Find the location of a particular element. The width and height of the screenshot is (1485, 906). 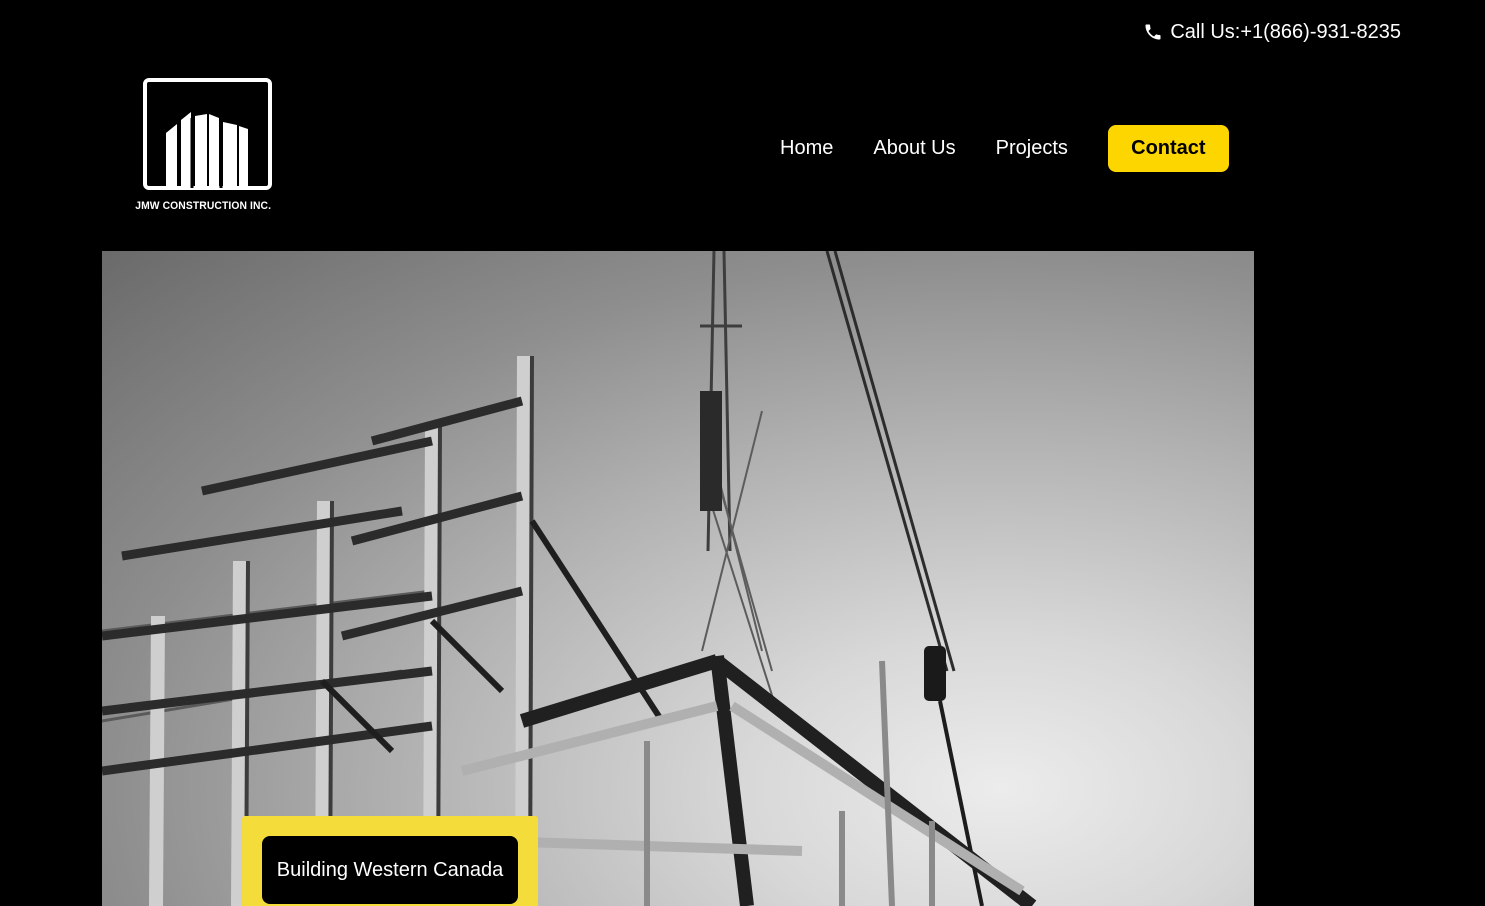

company-logo: JMW CONSTRUCTION INC. is located at coordinates (207, 148).